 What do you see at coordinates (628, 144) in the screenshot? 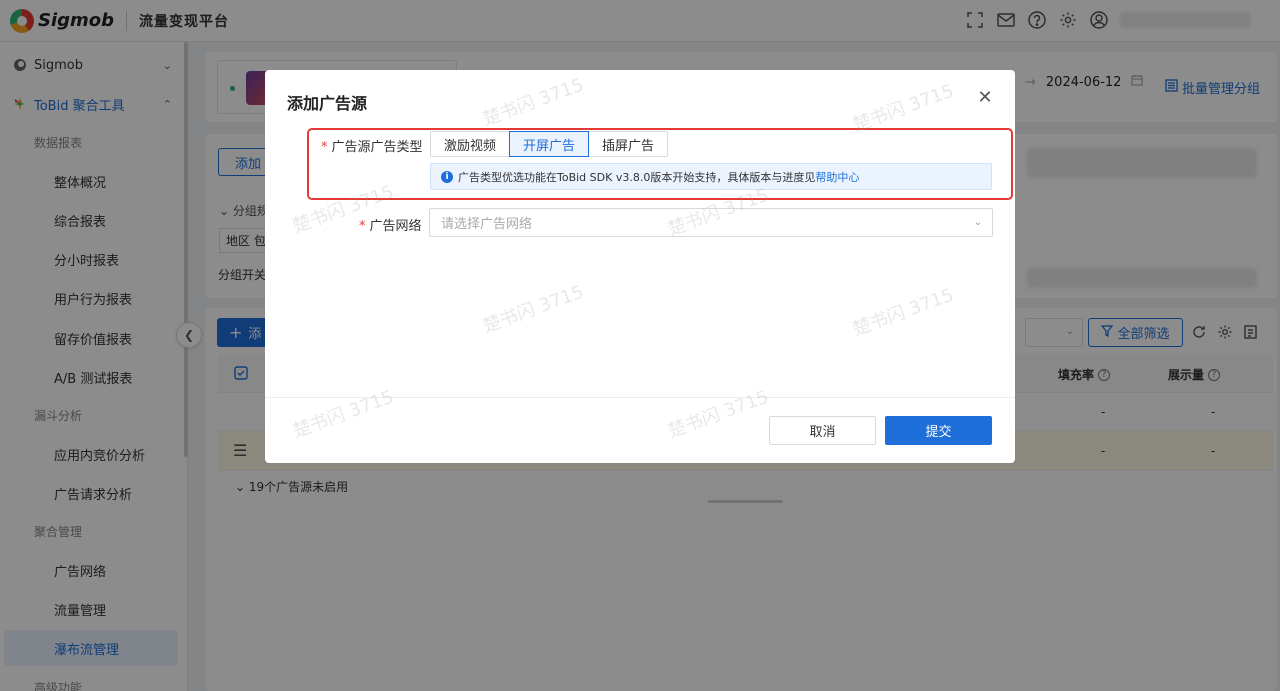
I see `ad-type-interstitial: 插屏广告` at bounding box center [628, 144].